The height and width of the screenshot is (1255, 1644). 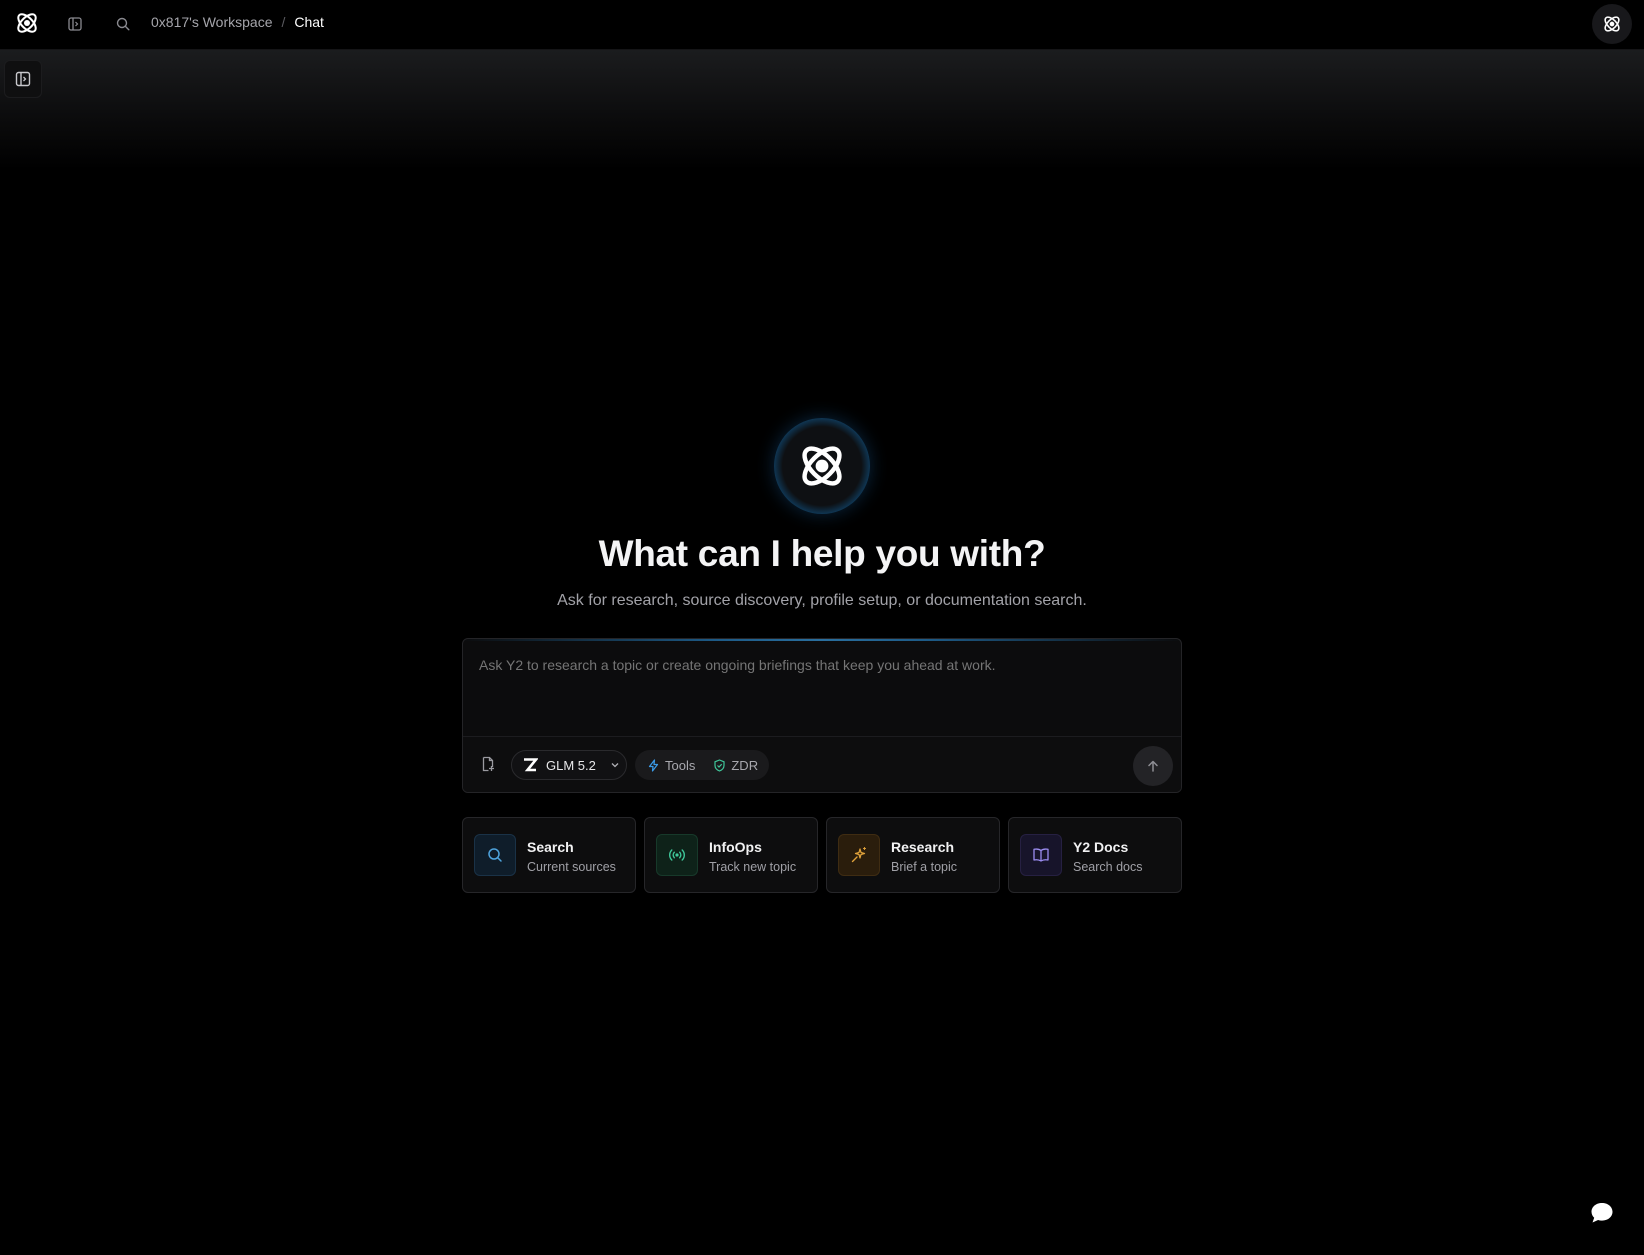 What do you see at coordinates (677, 855) in the screenshot?
I see `broadcast-icon` at bounding box center [677, 855].